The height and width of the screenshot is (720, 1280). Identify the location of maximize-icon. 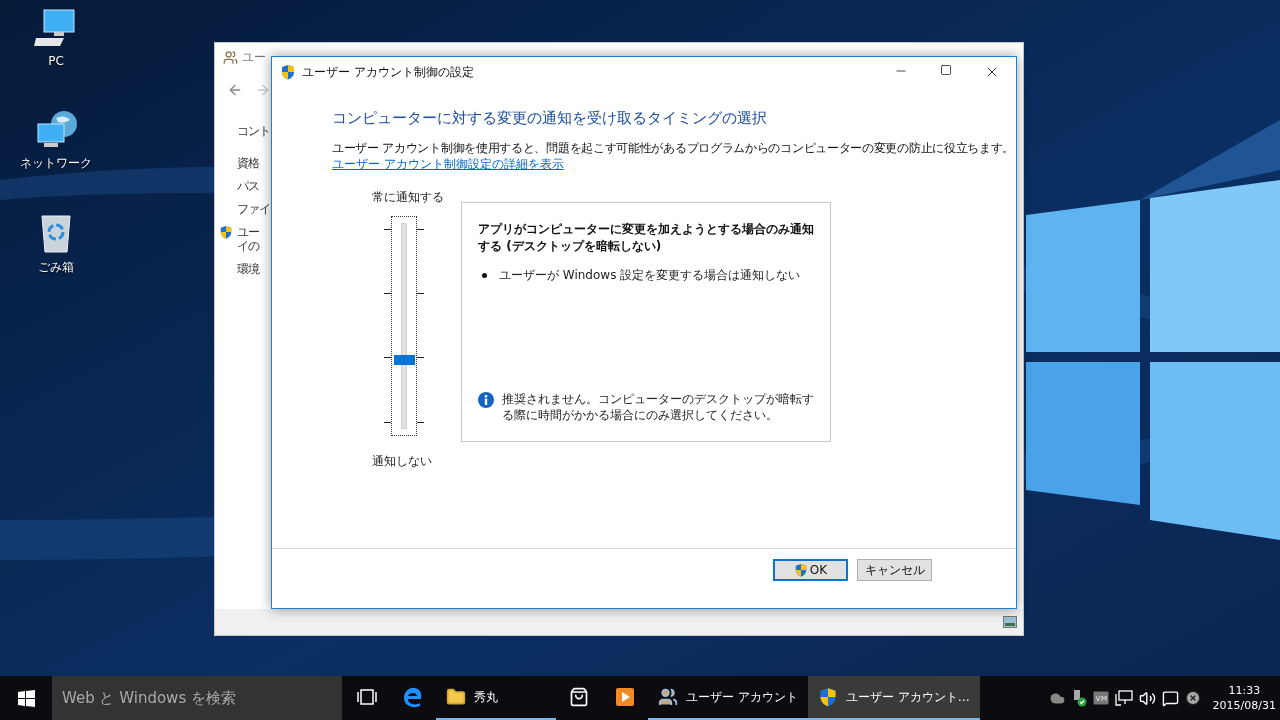
(946, 70).